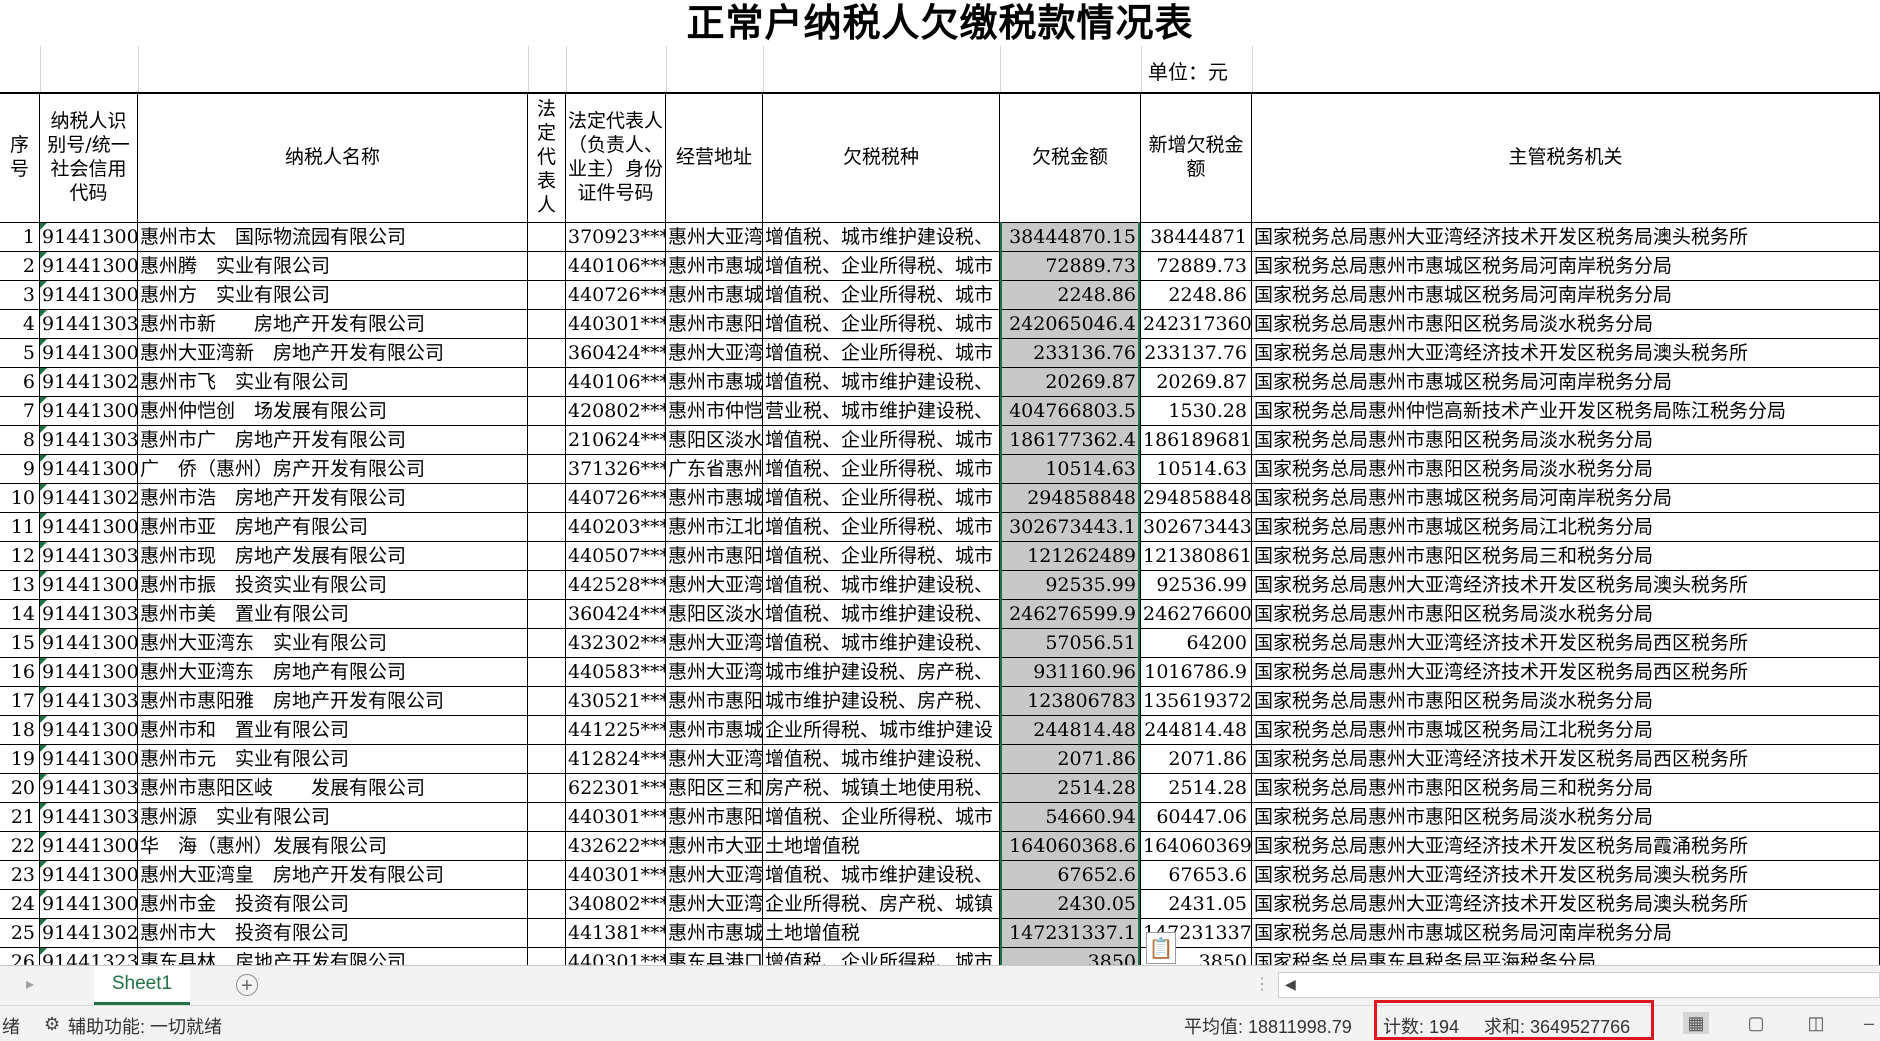 The image size is (1880, 1041). What do you see at coordinates (333, 157) in the screenshot?
I see `header-taxpayer-name: 纳税人名称` at bounding box center [333, 157].